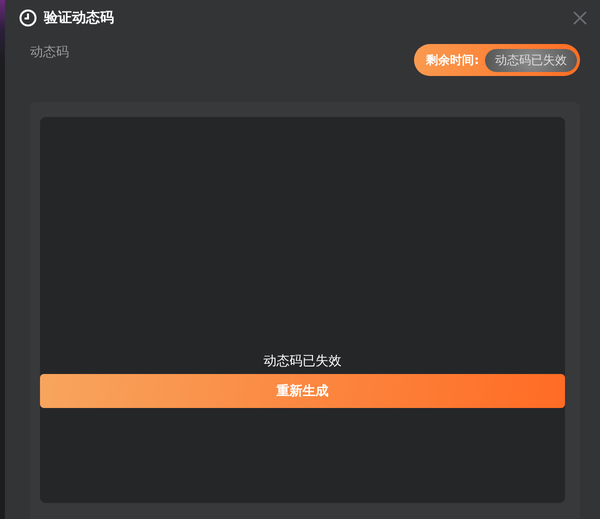  I want to click on dialog-title: 验证动态码, so click(79, 17).